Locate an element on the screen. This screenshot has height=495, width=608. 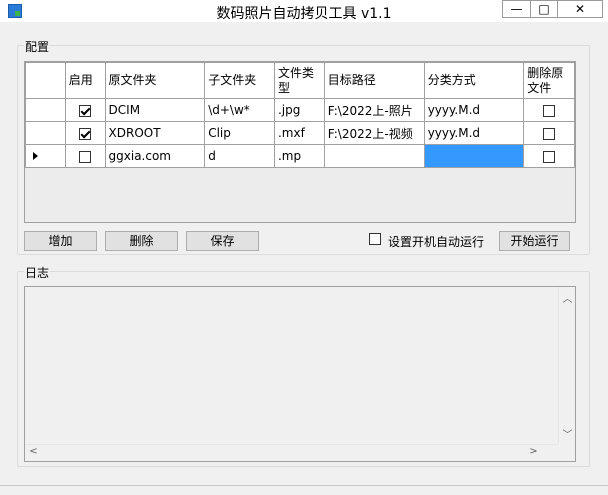
type-cell: .jpg is located at coordinates (299, 110).